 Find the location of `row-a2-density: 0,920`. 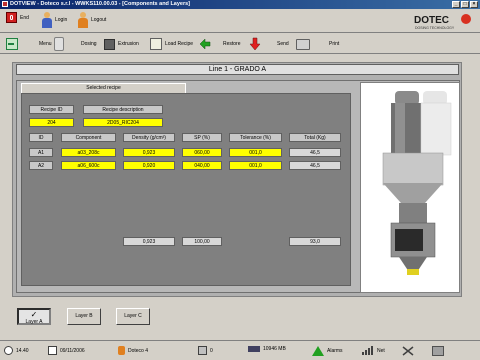

row-a2-density: 0,920 is located at coordinates (149, 165).